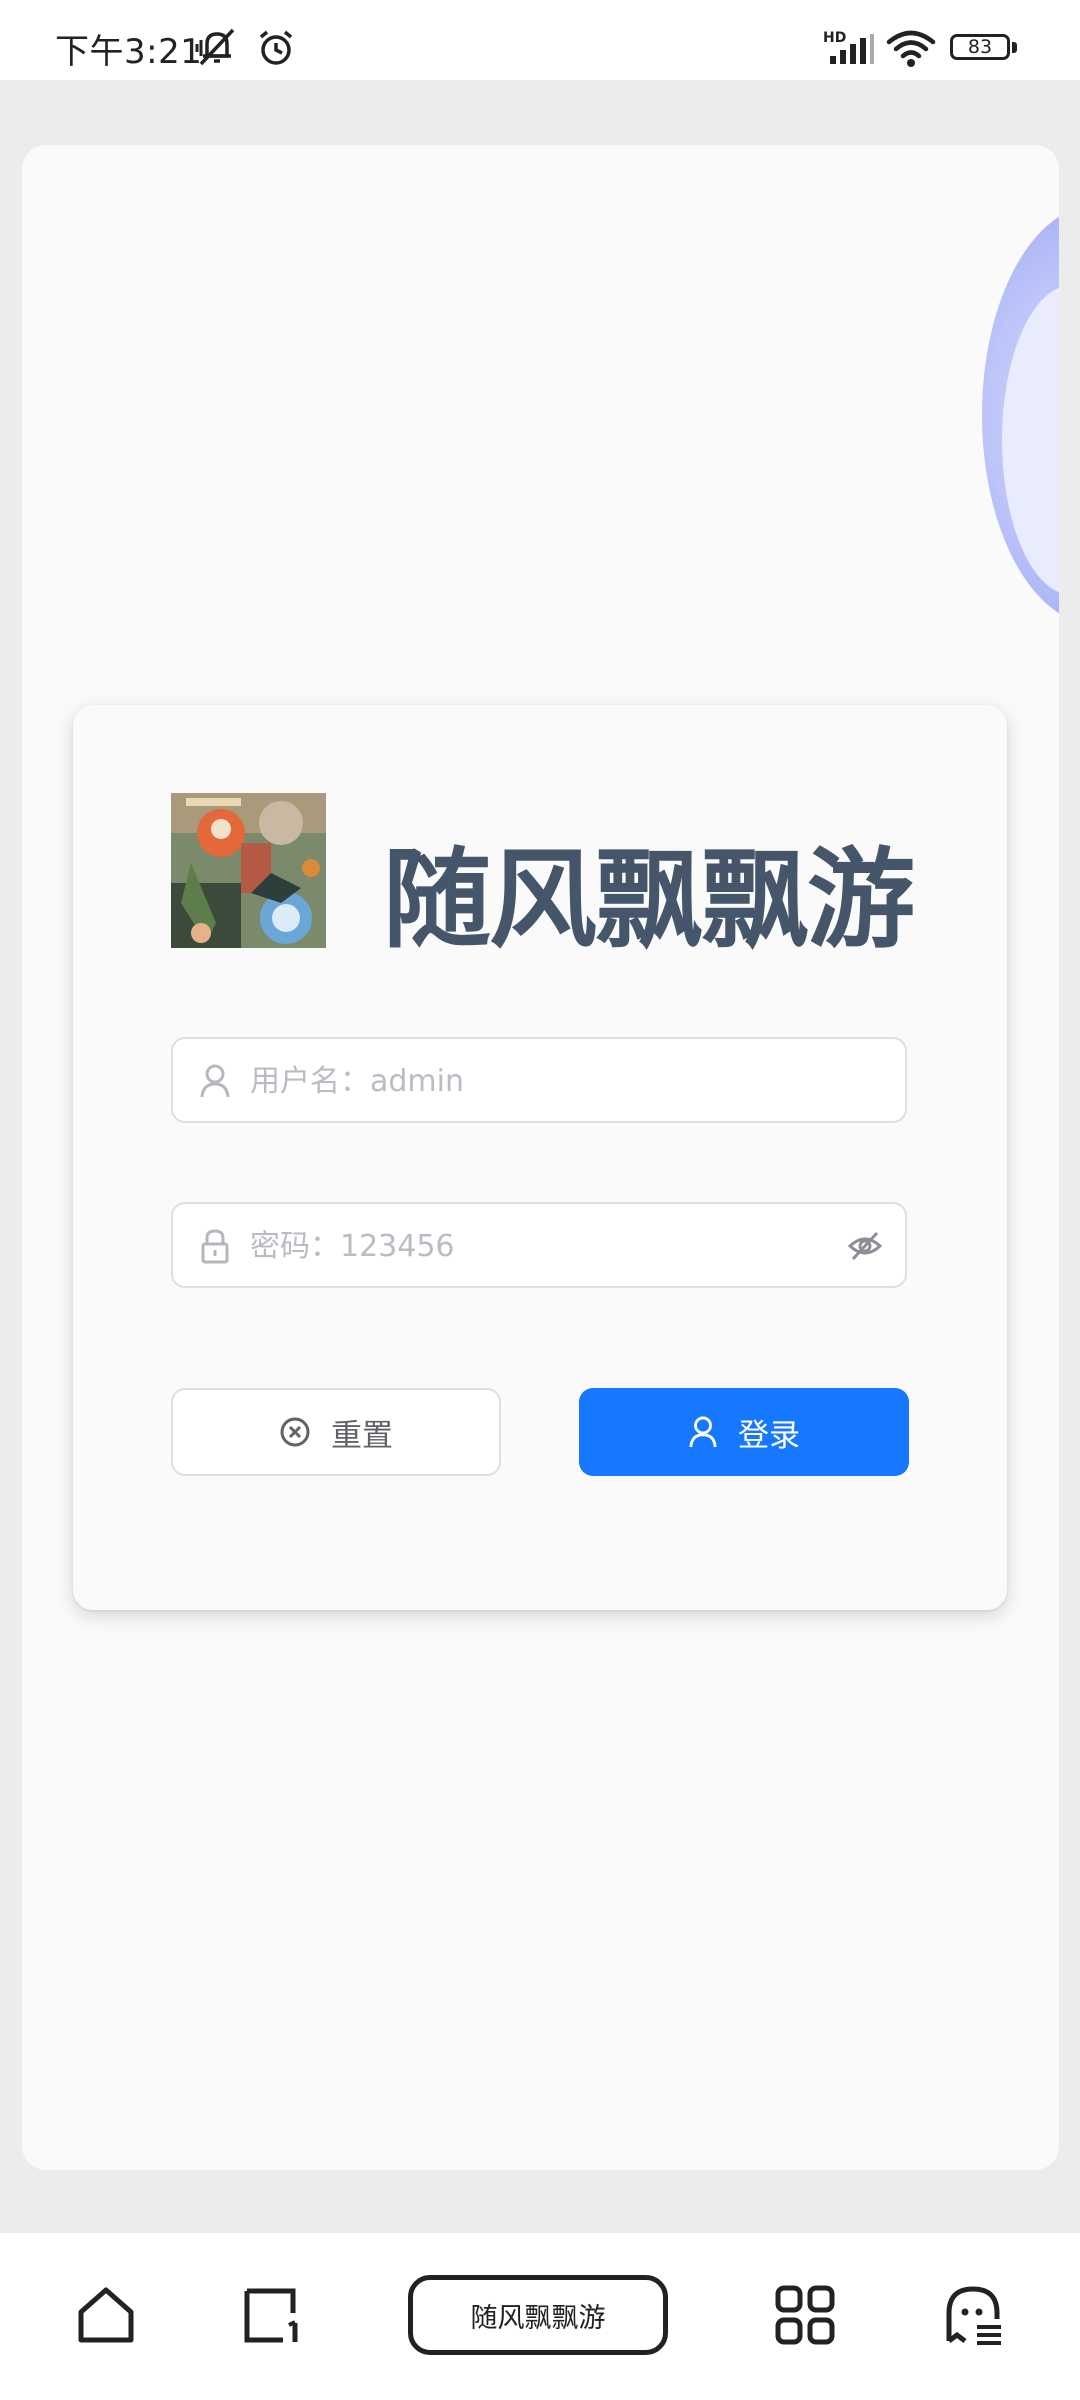  I want to click on app-title: 随风飘飘游, so click(649, 900).